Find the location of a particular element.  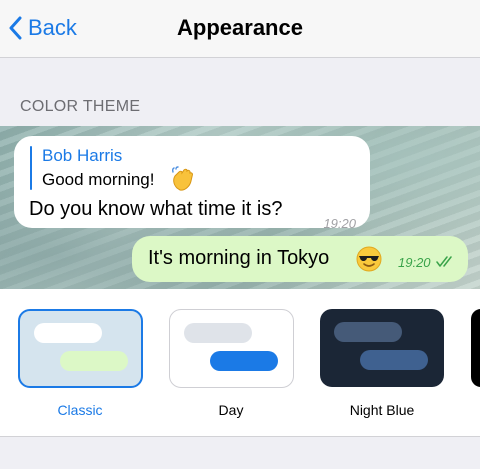

theme-option-offscreen is located at coordinates (475, 371).